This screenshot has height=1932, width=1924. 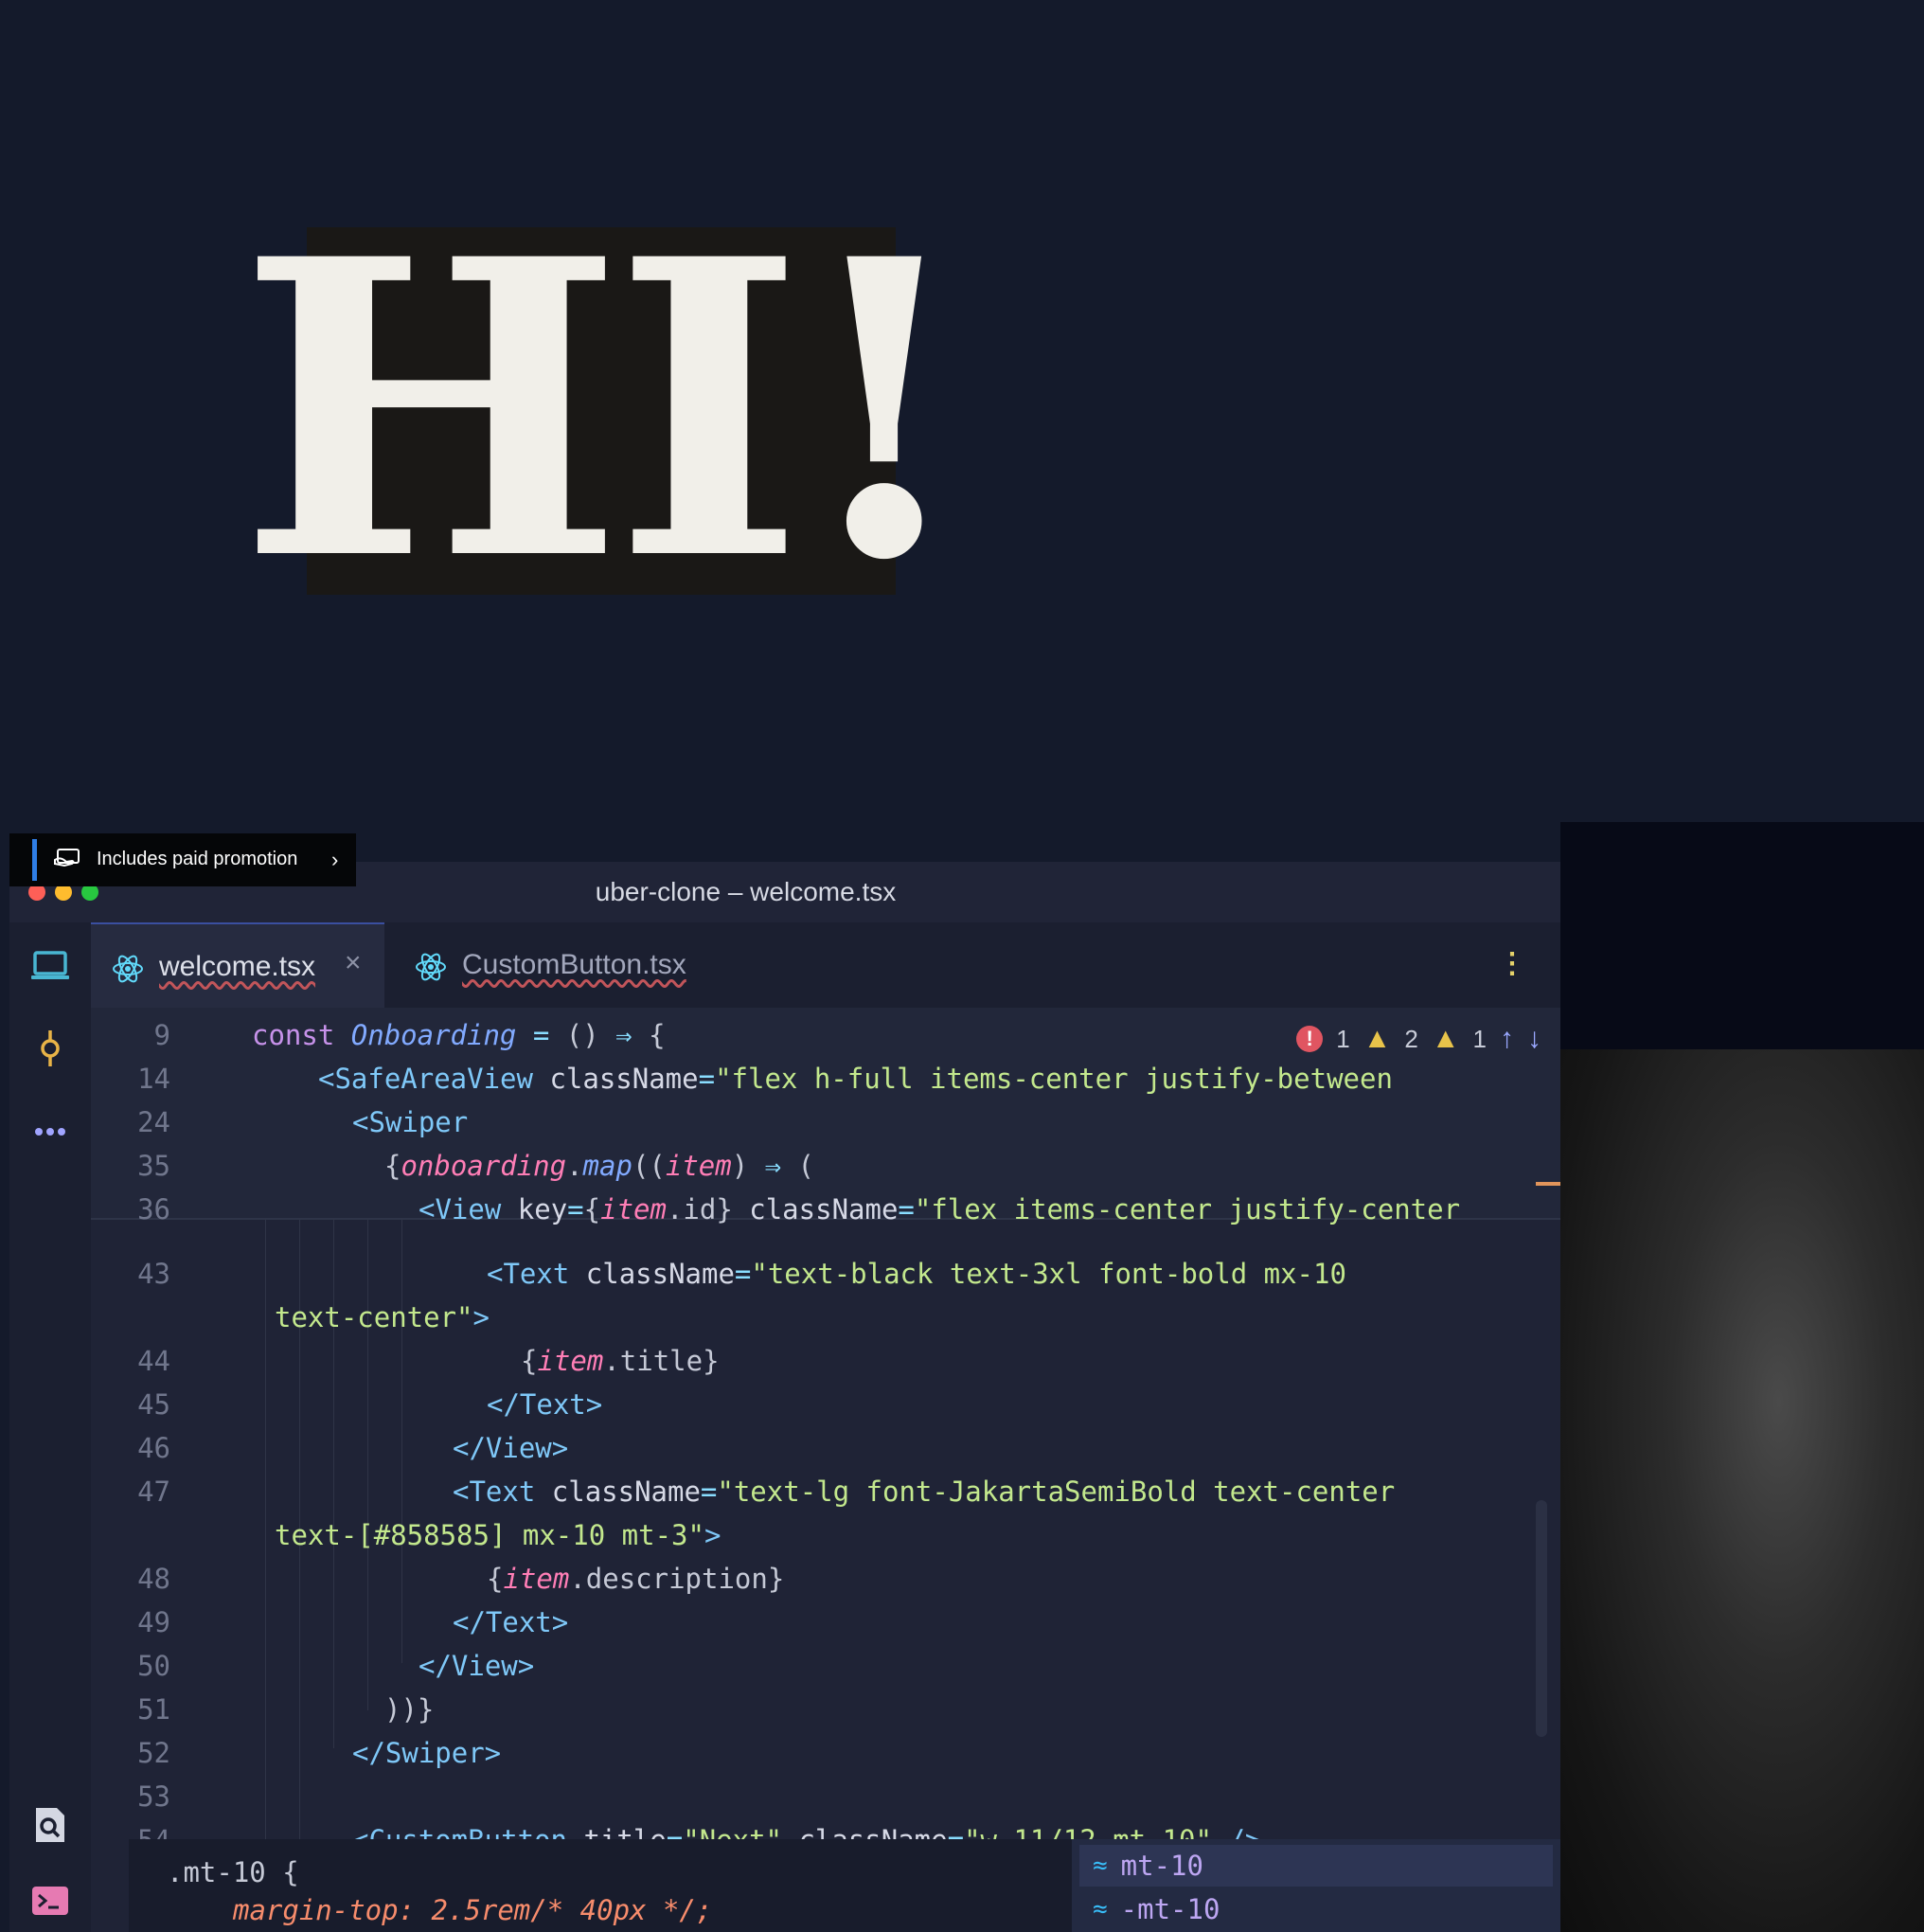 I want to click on code-line: {onboarding.map((item) ⇒ (, so click(x=599, y=1166).